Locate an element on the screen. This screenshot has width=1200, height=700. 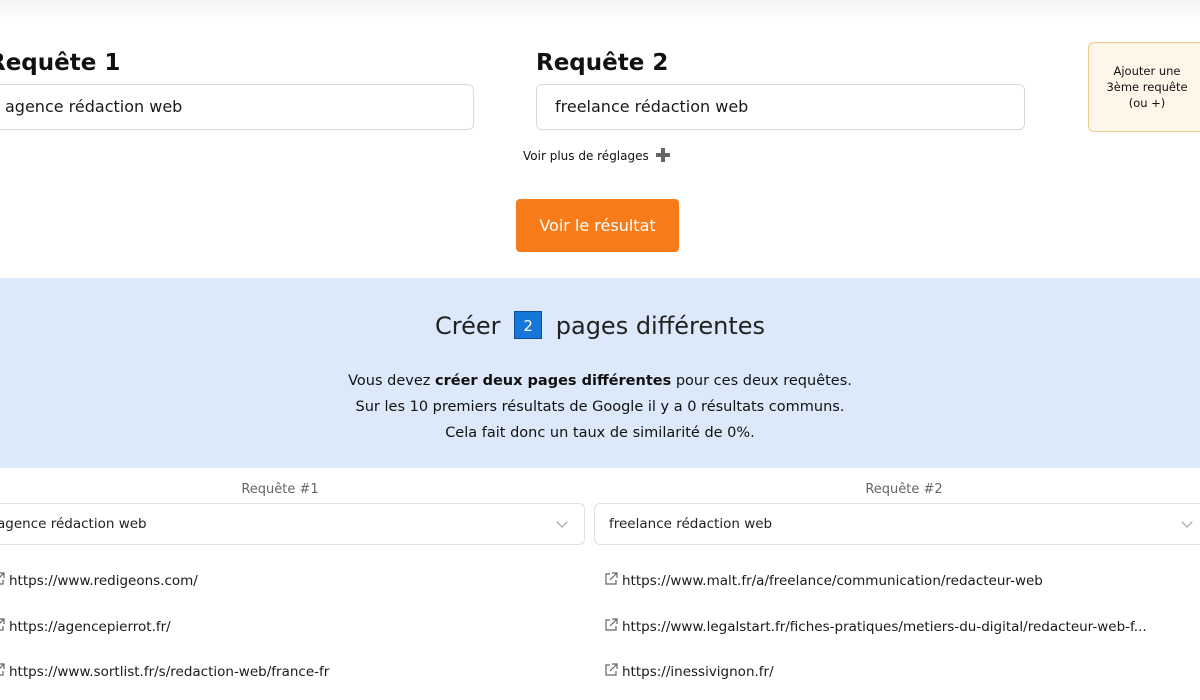
result-url-link: https://inessivignon.fr/ is located at coordinates (698, 672).